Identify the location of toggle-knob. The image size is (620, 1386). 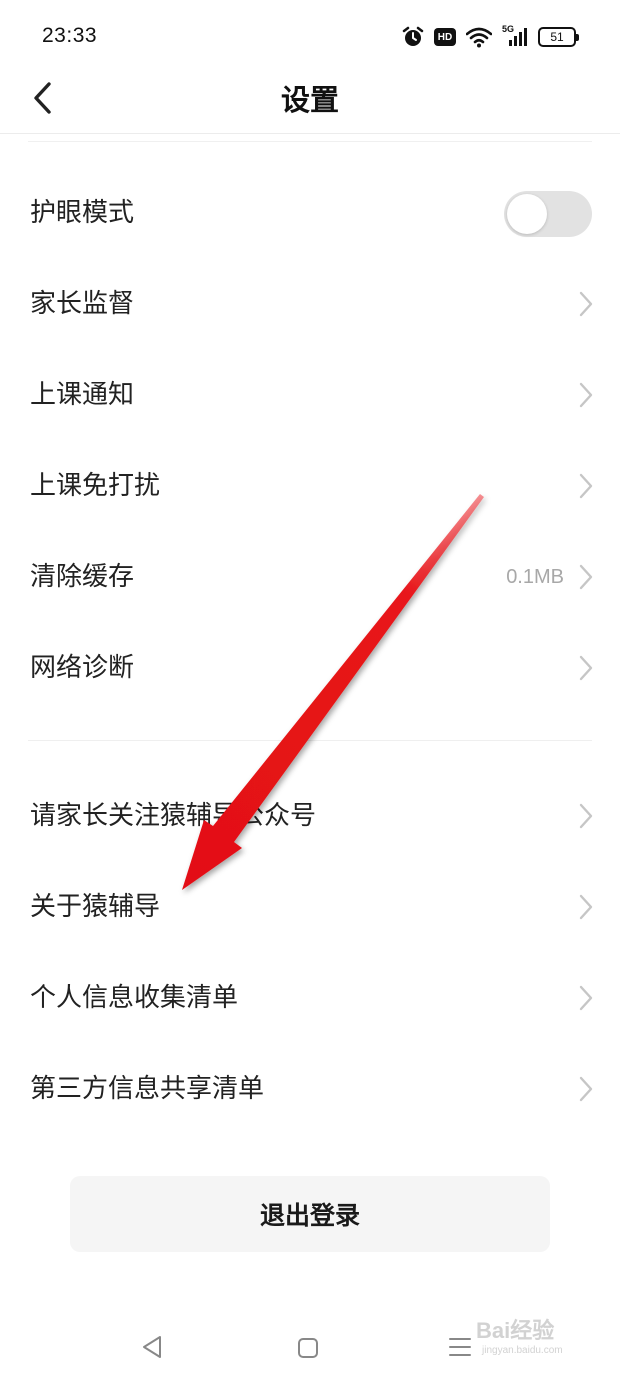
(527, 214).